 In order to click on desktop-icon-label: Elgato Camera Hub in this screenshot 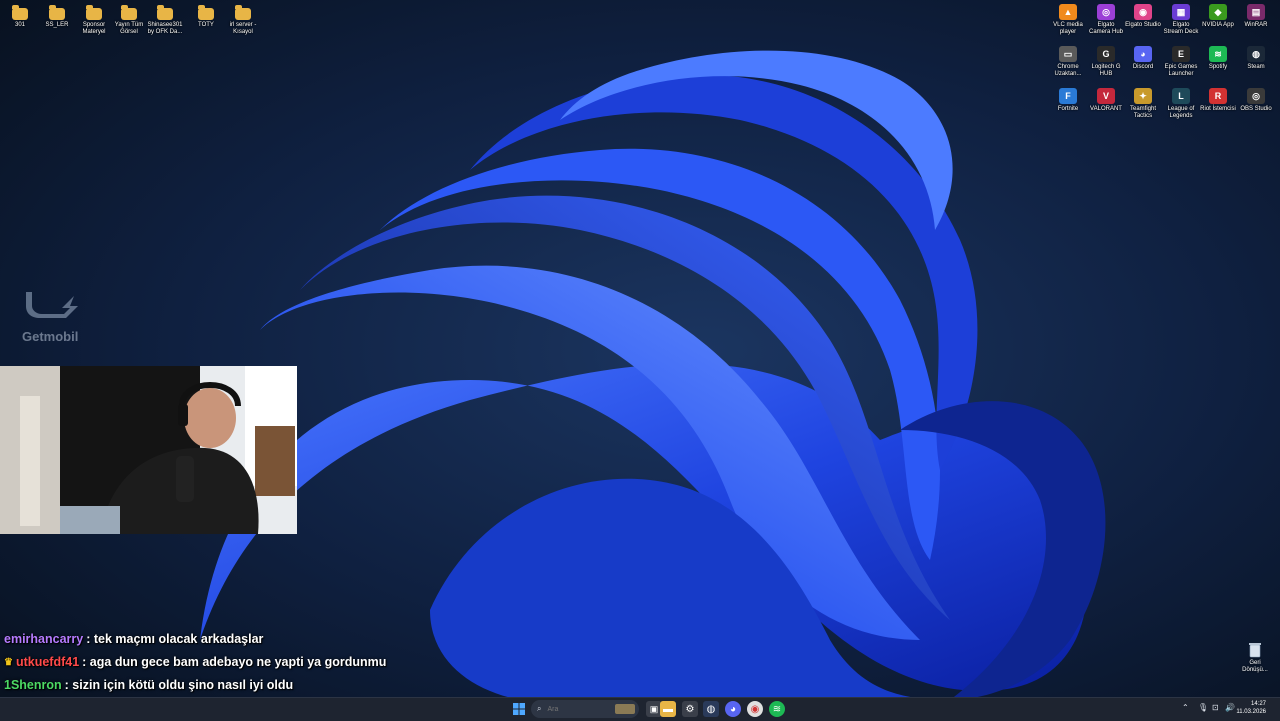, I will do `click(1105, 28)`.